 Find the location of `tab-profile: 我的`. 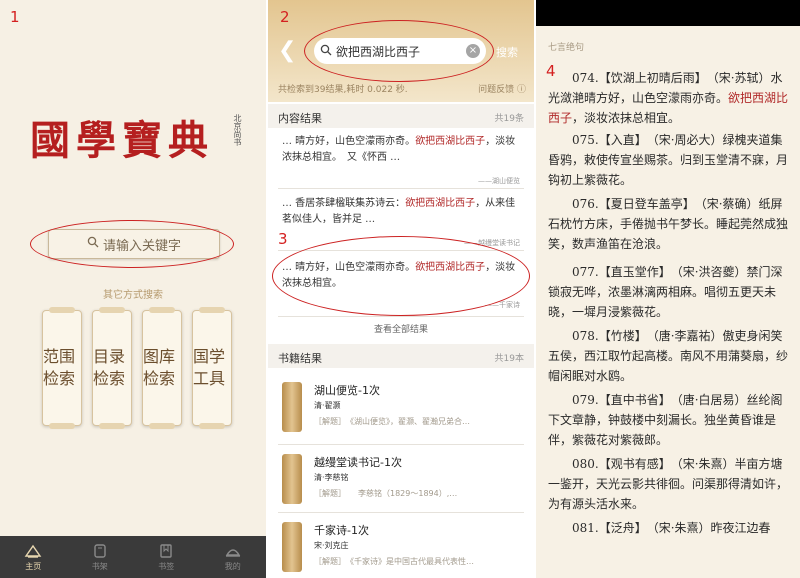

tab-profile: 我的 is located at coordinates (233, 557).